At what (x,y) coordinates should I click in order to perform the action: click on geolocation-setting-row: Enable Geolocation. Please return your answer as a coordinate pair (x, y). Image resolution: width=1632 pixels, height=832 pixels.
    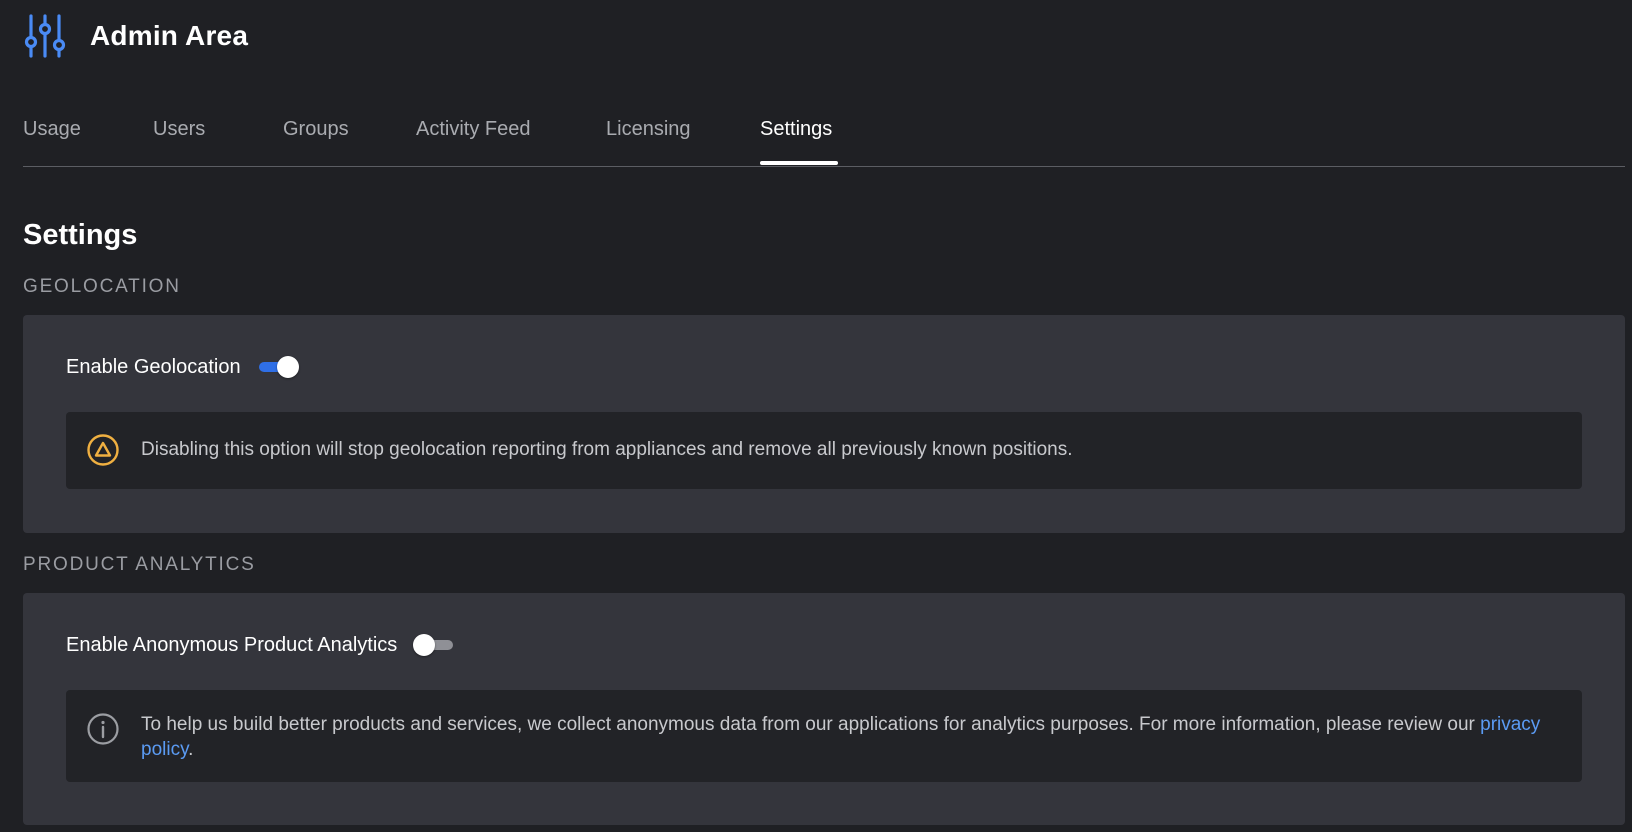
    Looking at the image, I should click on (182, 367).